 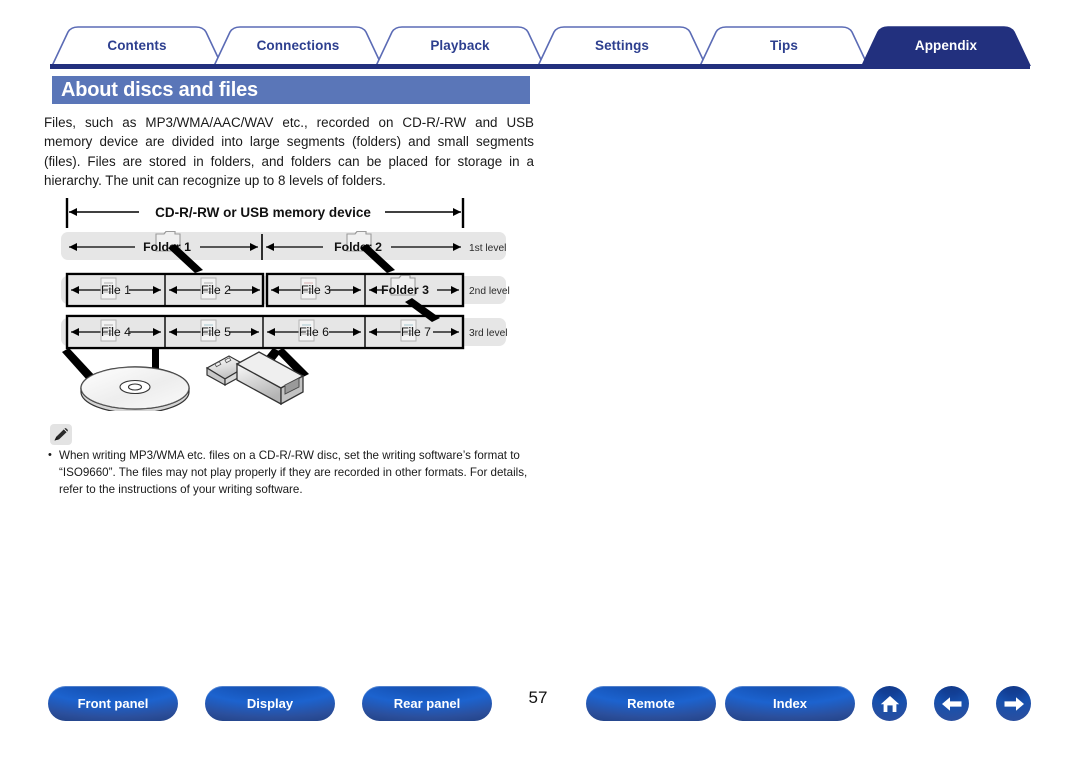 I want to click on button-label: Remote, so click(x=651, y=703).